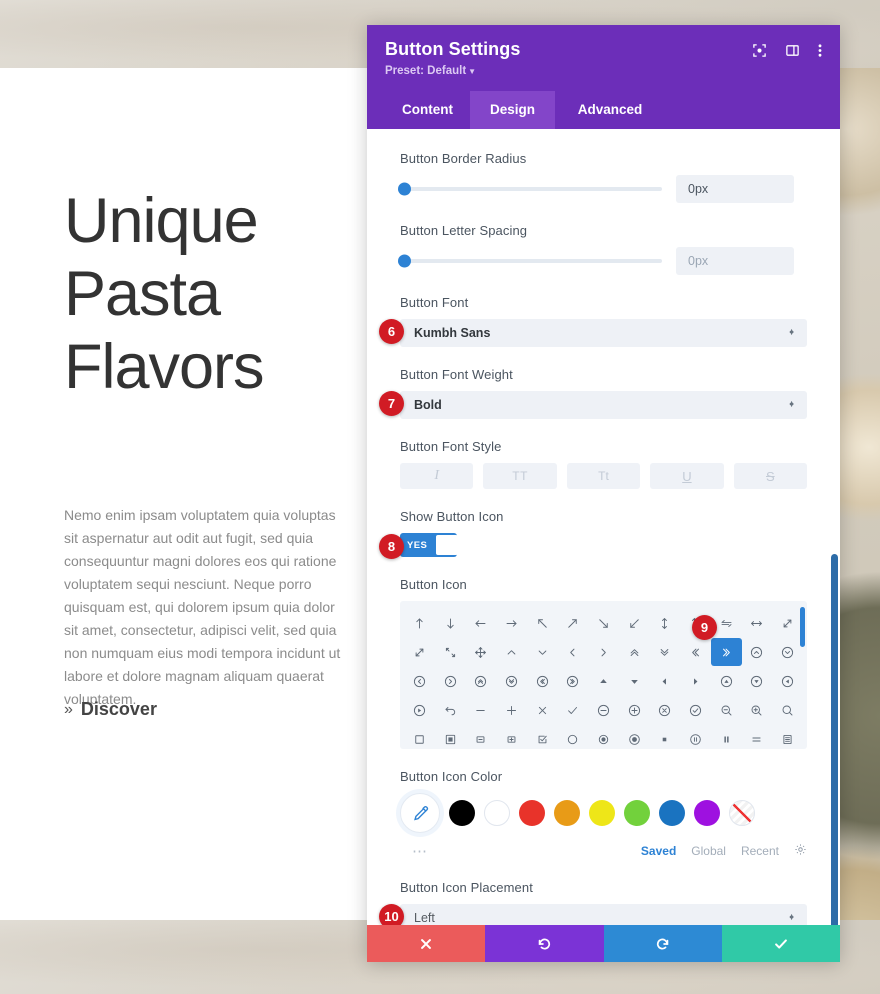 The image size is (880, 994). What do you see at coordinates (820, 50) in the screenshot?
I see `kebab-menu-icon` at bounding box center [820, 50].